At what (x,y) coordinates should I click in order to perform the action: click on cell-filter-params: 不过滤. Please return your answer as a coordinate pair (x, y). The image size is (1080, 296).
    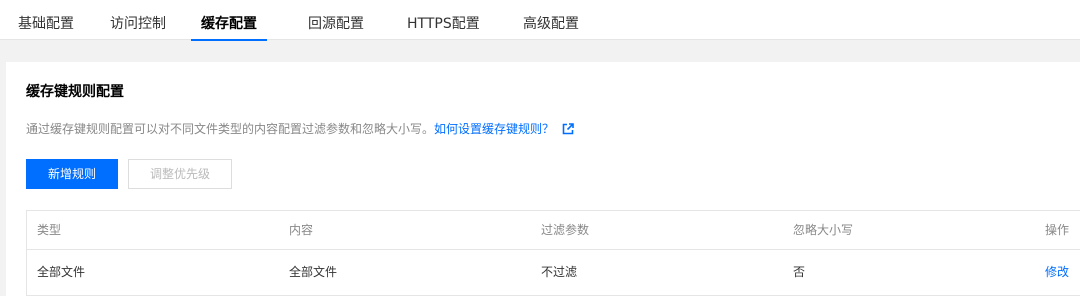
    Looking at the image, I should click on (559, 272).